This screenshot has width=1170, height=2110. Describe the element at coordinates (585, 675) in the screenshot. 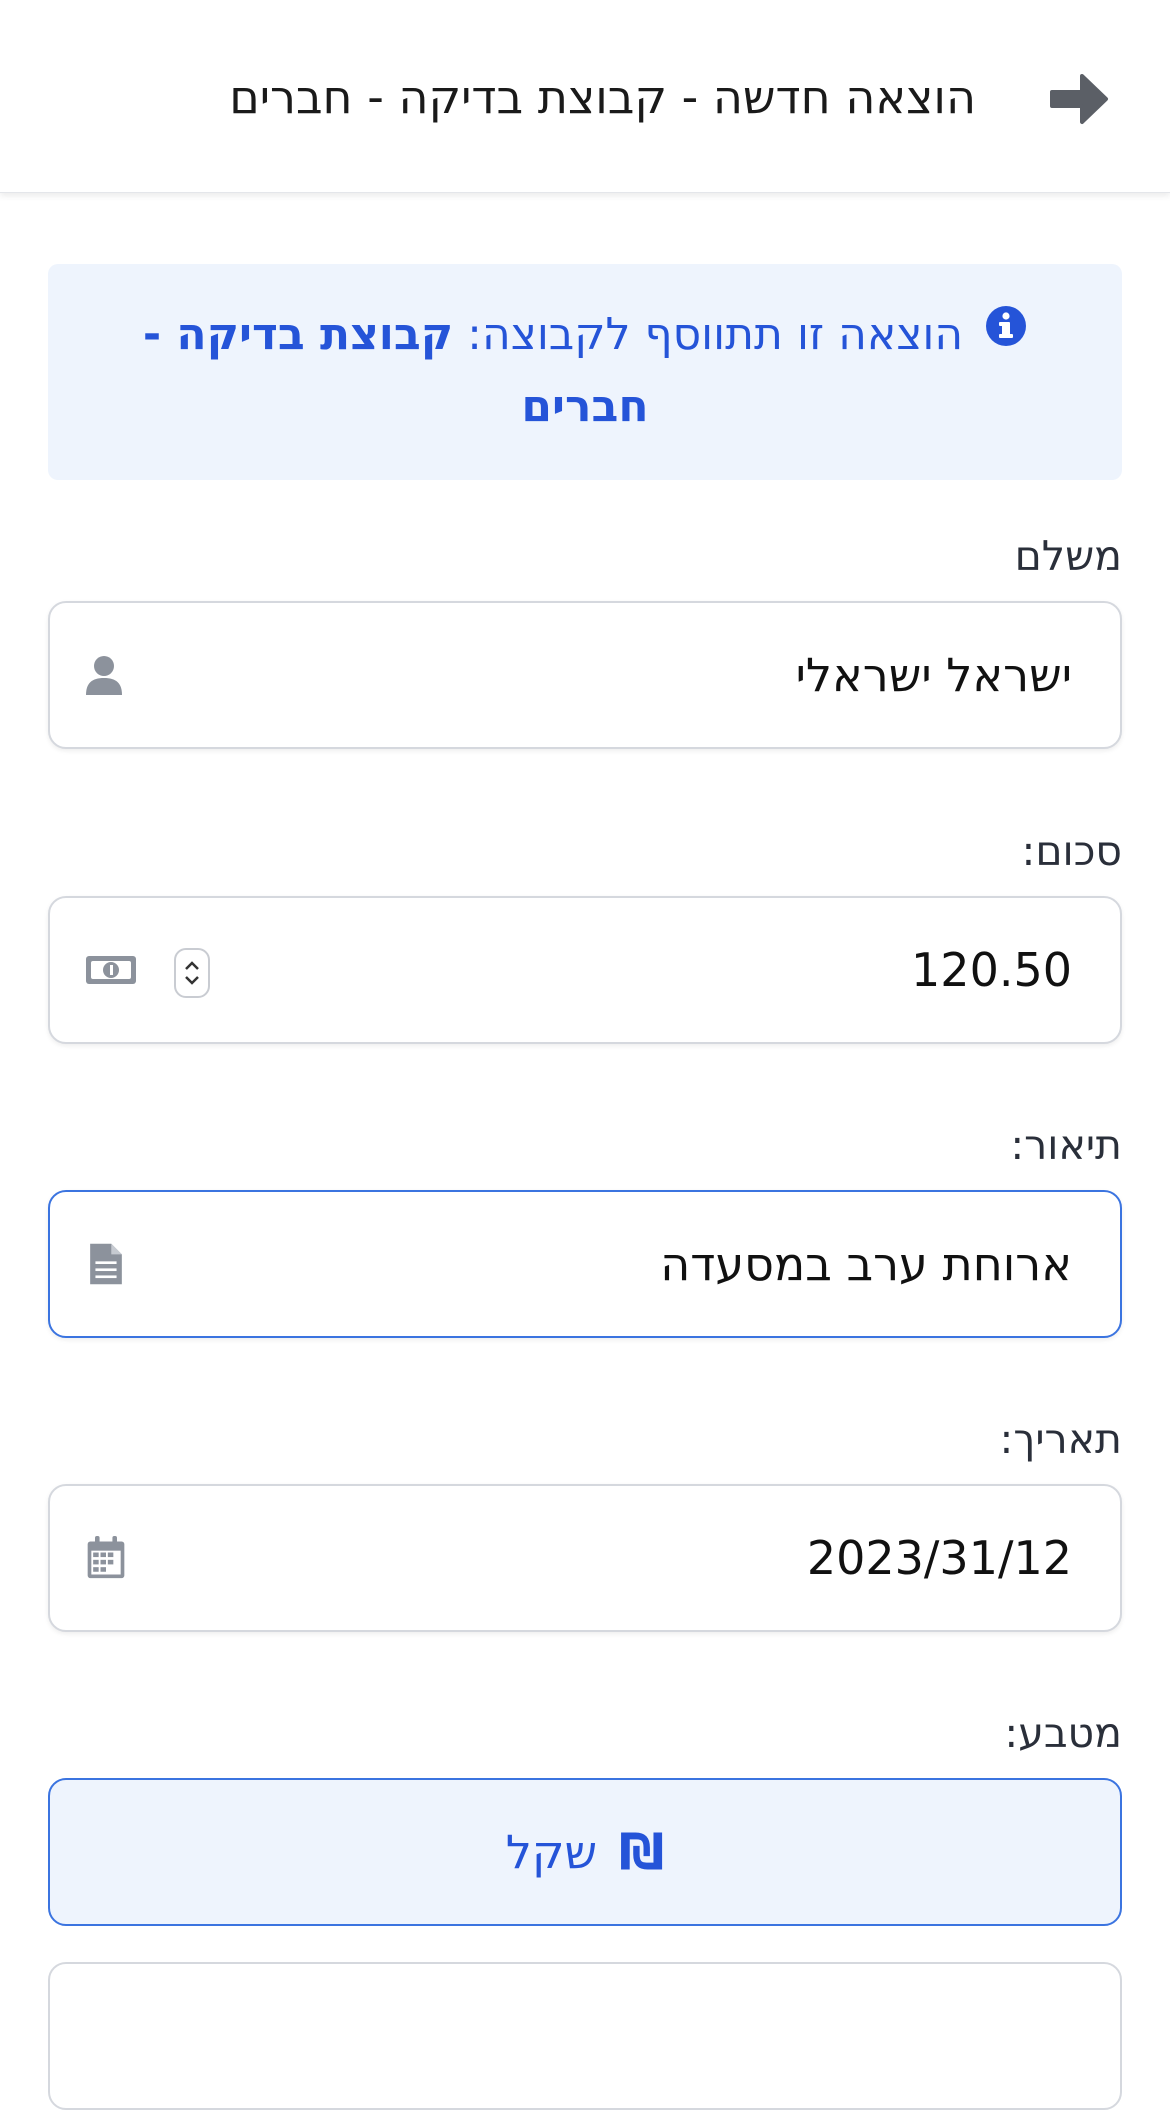

I see `payer-select: ישראל ישראלי` at that location.